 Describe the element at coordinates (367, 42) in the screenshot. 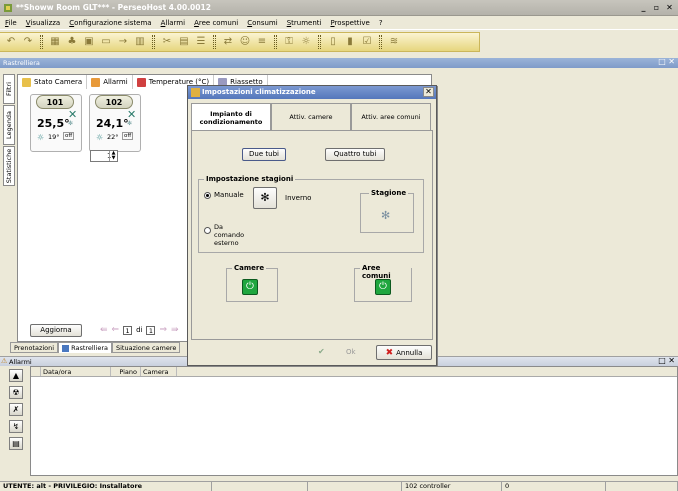

I see `check-icon: ☑` at that location.